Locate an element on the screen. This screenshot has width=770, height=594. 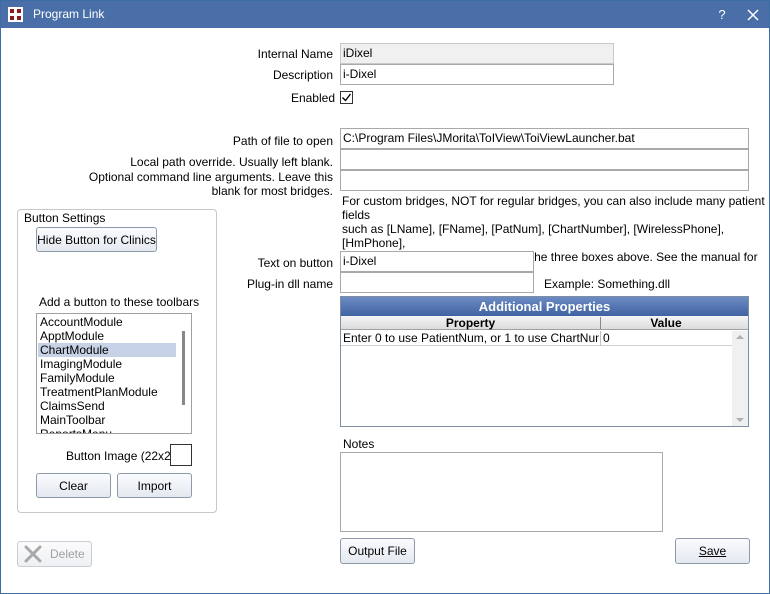
notes-field is located at coordinates (501, 492).